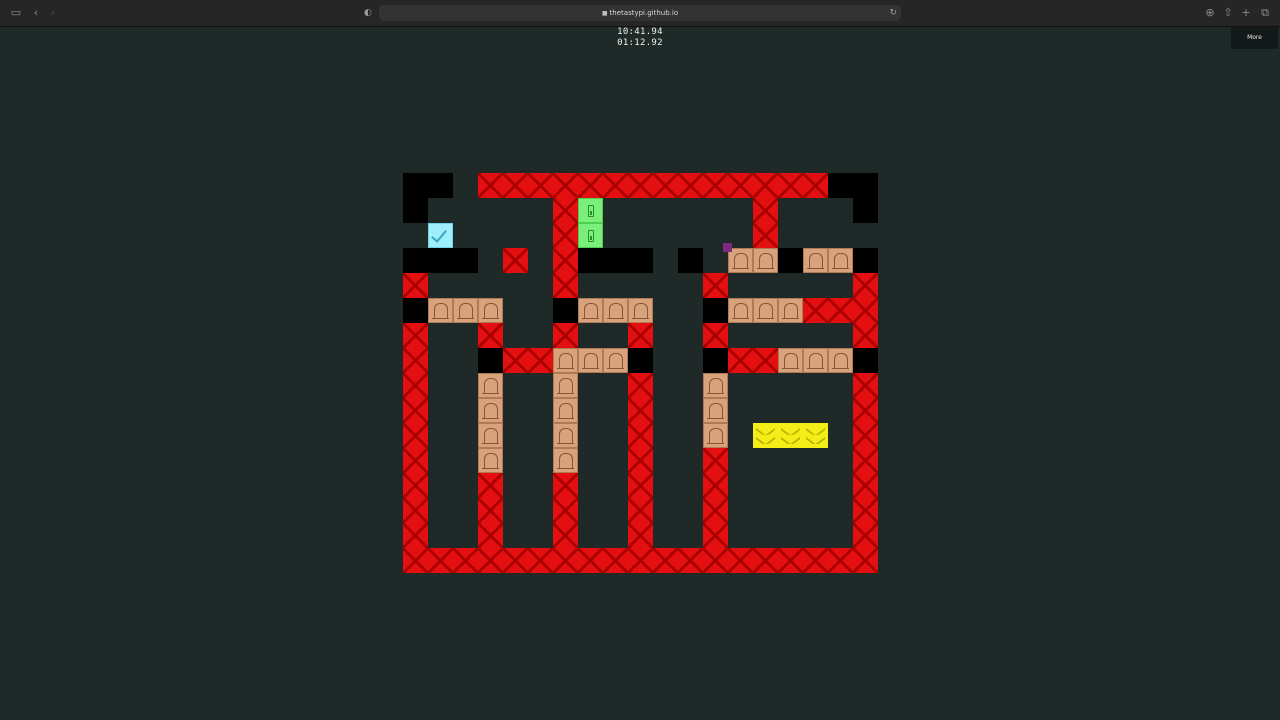 Image resolution: width=1280 pixels, height=720 pixels. Describe the element at coordinates (893, 13) in the screenshot. I see `reload-icon: ↻` at that location.